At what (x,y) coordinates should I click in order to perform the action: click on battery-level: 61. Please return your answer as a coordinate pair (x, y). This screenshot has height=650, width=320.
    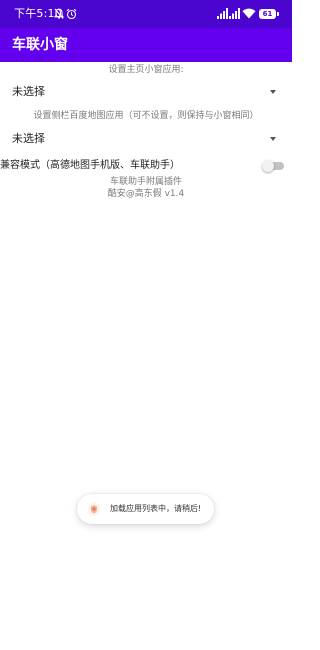
    Looking at the image, I should click on (267, 14).